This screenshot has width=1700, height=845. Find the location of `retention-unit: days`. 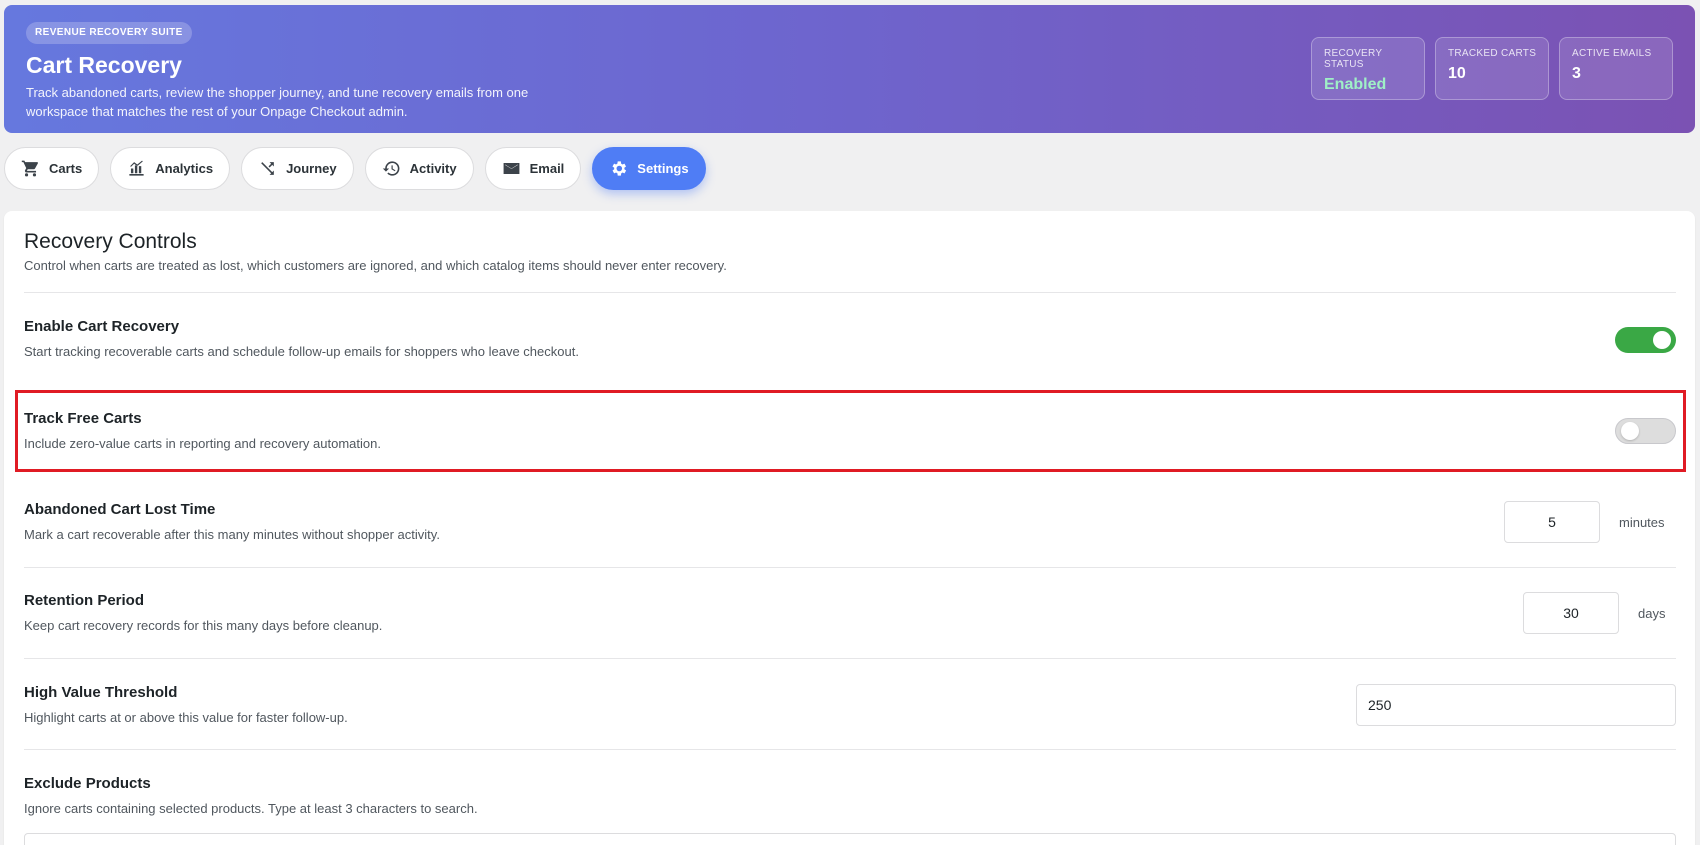

retention-unit: days is located at coordinates (1652, 613).